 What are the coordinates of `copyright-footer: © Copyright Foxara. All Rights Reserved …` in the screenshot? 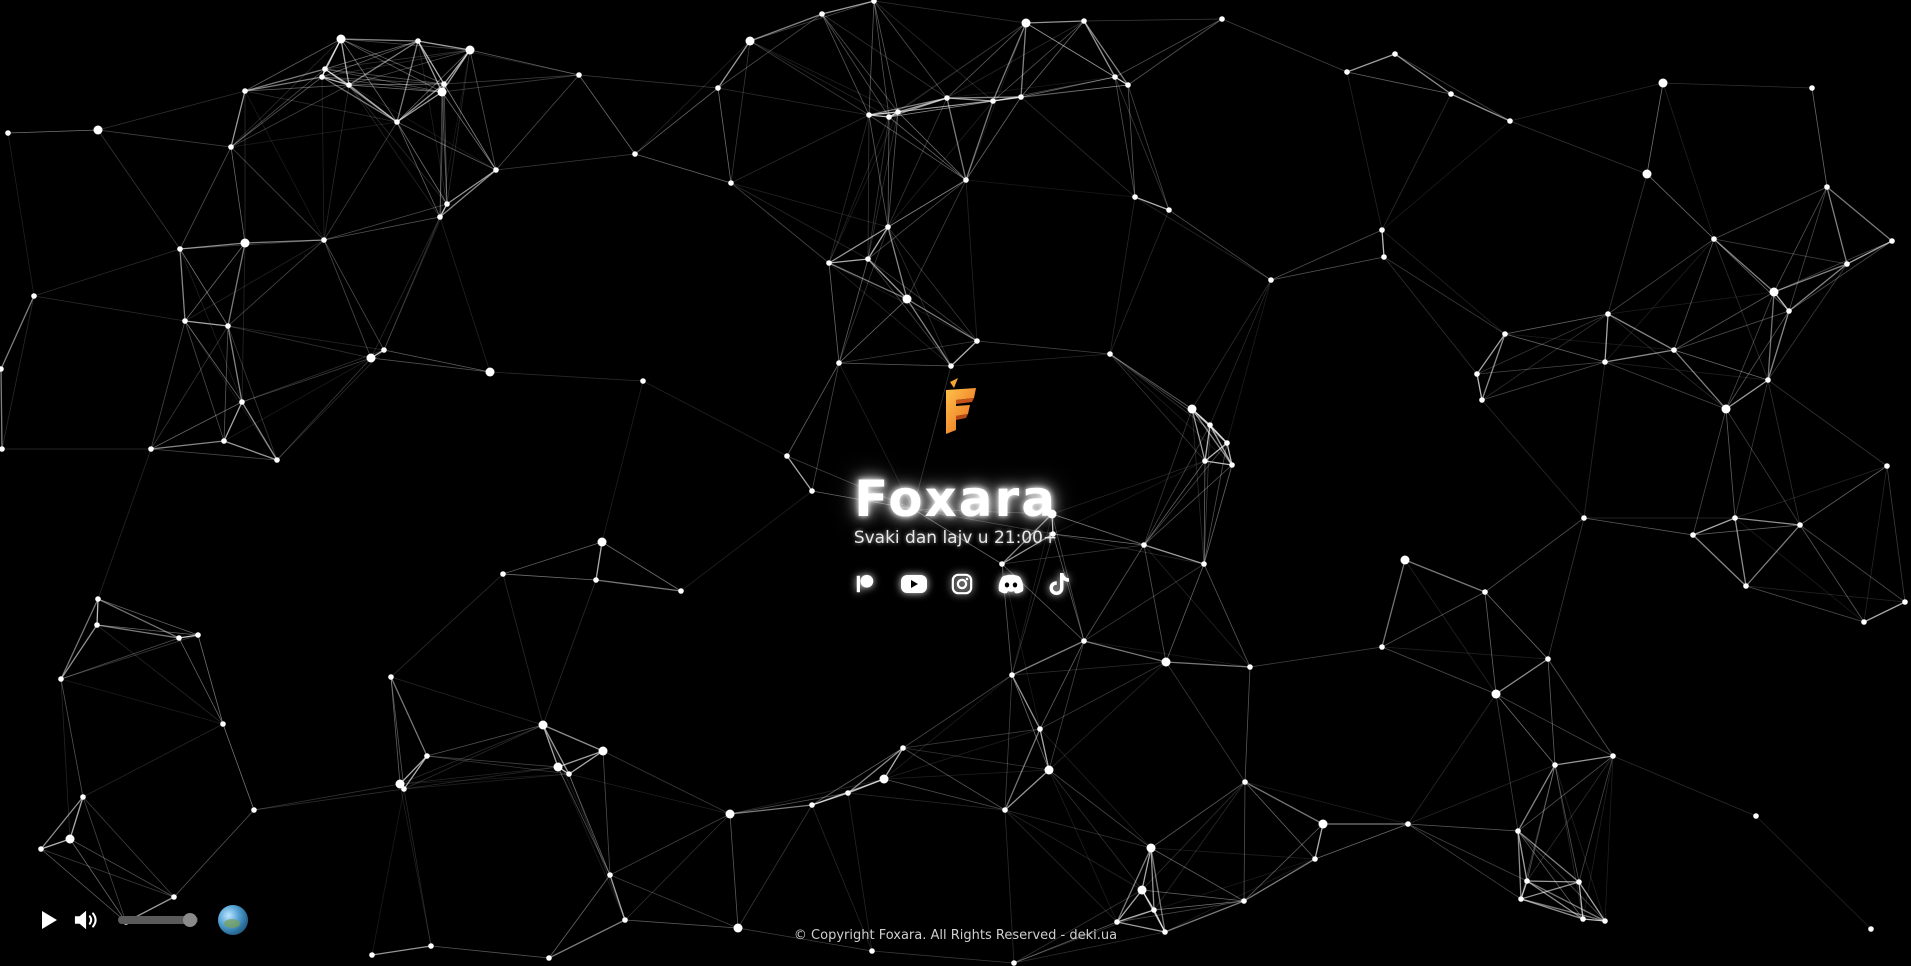 It's located at (955, 935).